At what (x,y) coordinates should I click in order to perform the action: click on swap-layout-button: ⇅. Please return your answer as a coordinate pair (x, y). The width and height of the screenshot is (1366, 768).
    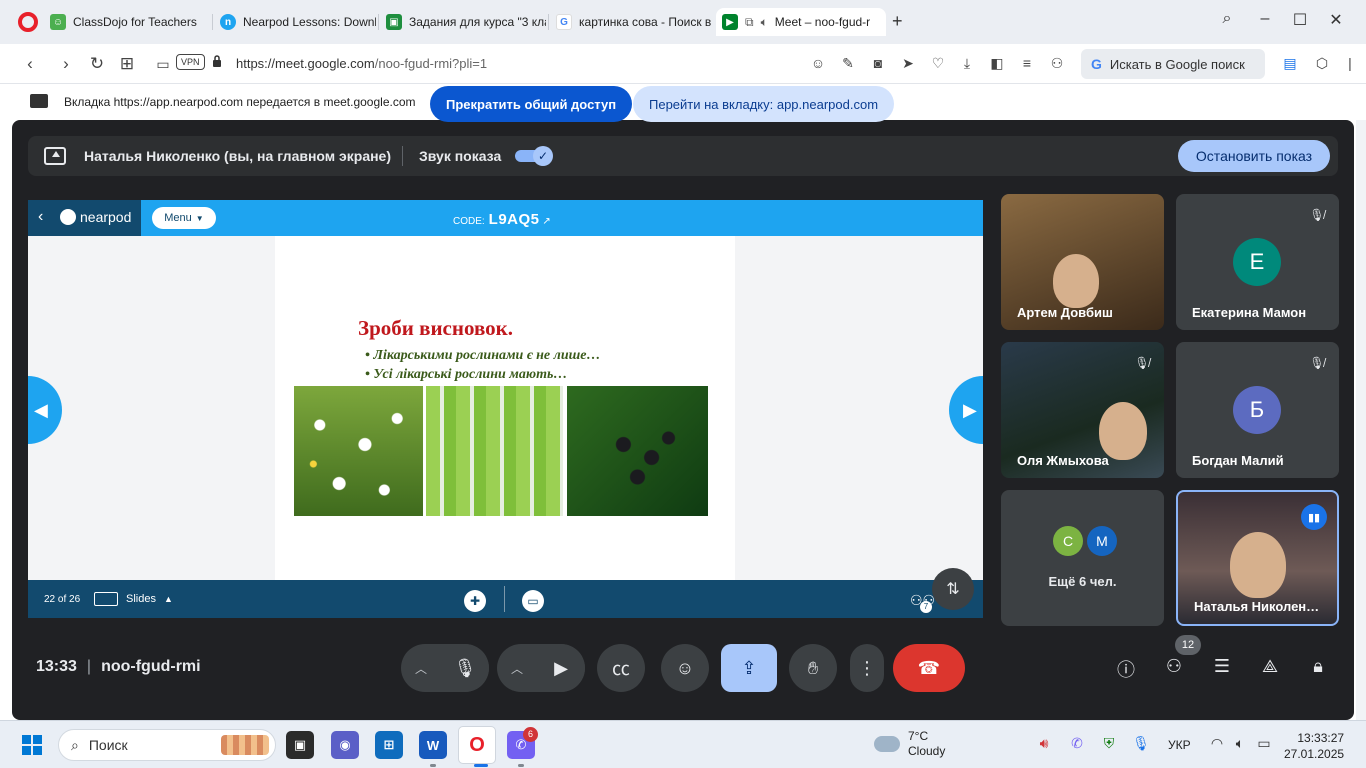
    Looking at the image, I should click on (953, 589).